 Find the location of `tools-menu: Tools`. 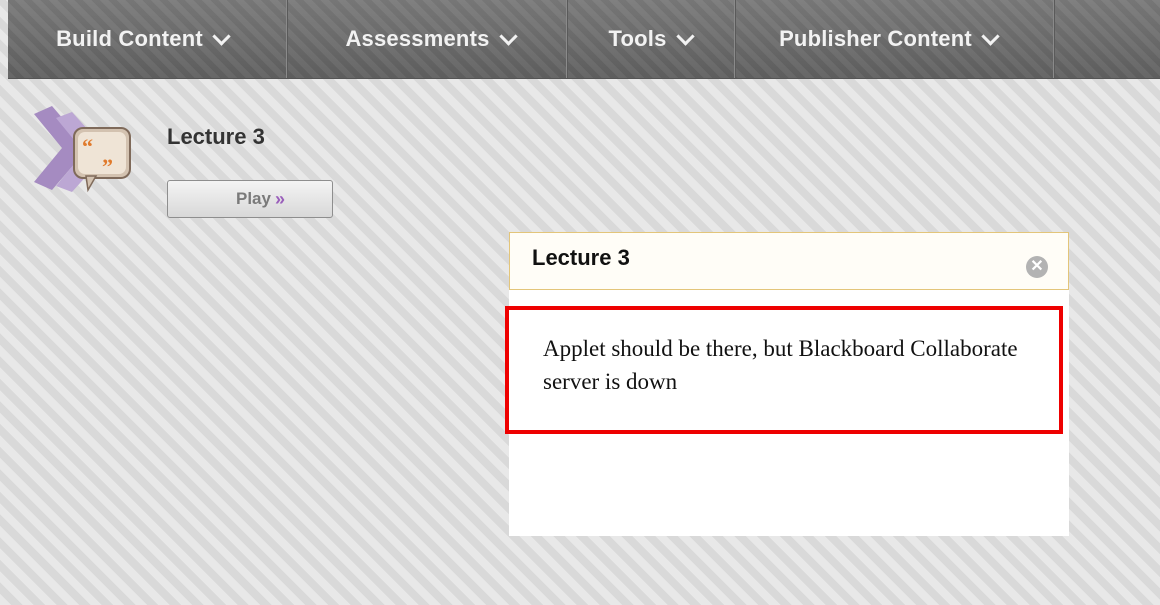

tools-menu: Tools is located at coordinates (650, 39).